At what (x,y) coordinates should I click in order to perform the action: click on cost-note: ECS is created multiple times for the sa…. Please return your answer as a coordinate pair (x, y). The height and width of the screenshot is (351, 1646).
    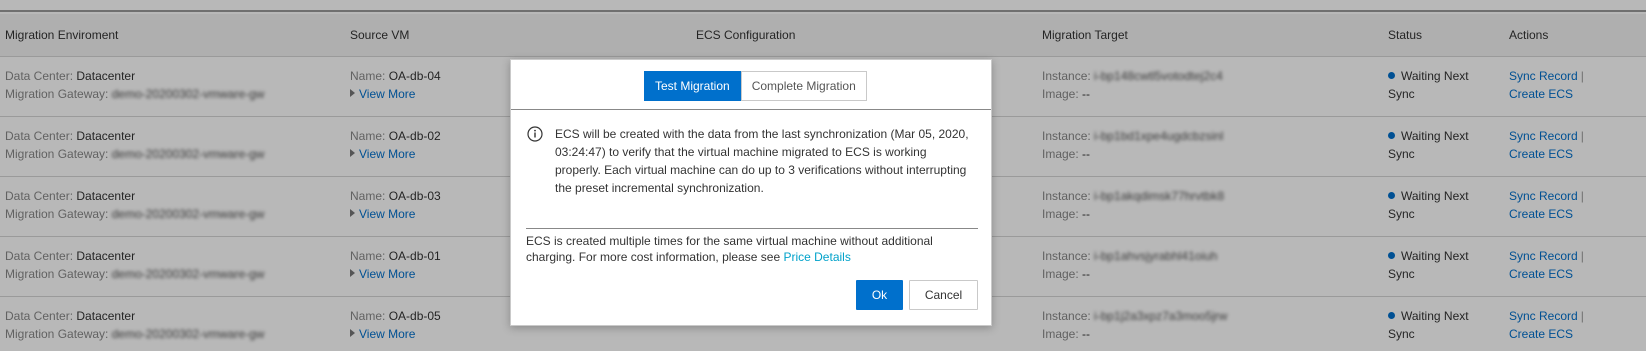
    Looking at the image, I should click on (753, 249).